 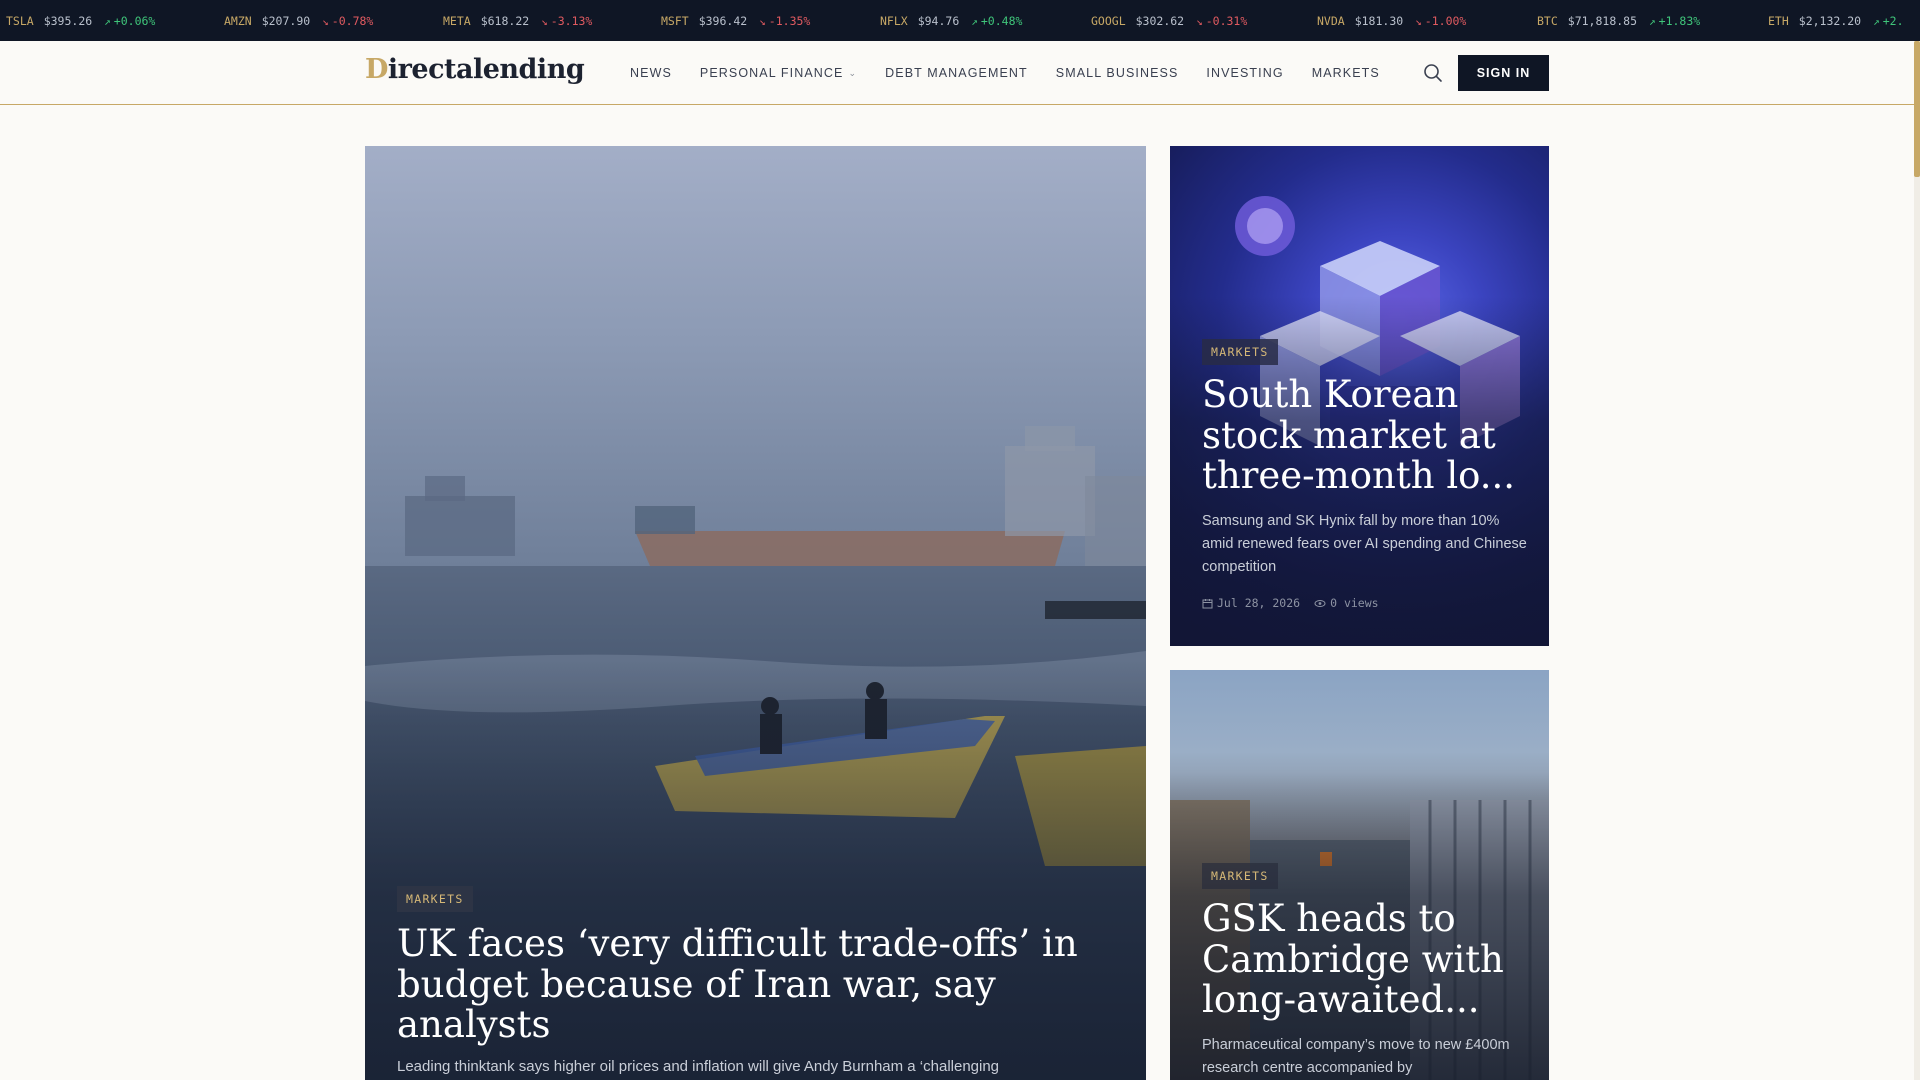 I want to click on article-date: Jul 28, 2026, so click(x=1259, y=603).